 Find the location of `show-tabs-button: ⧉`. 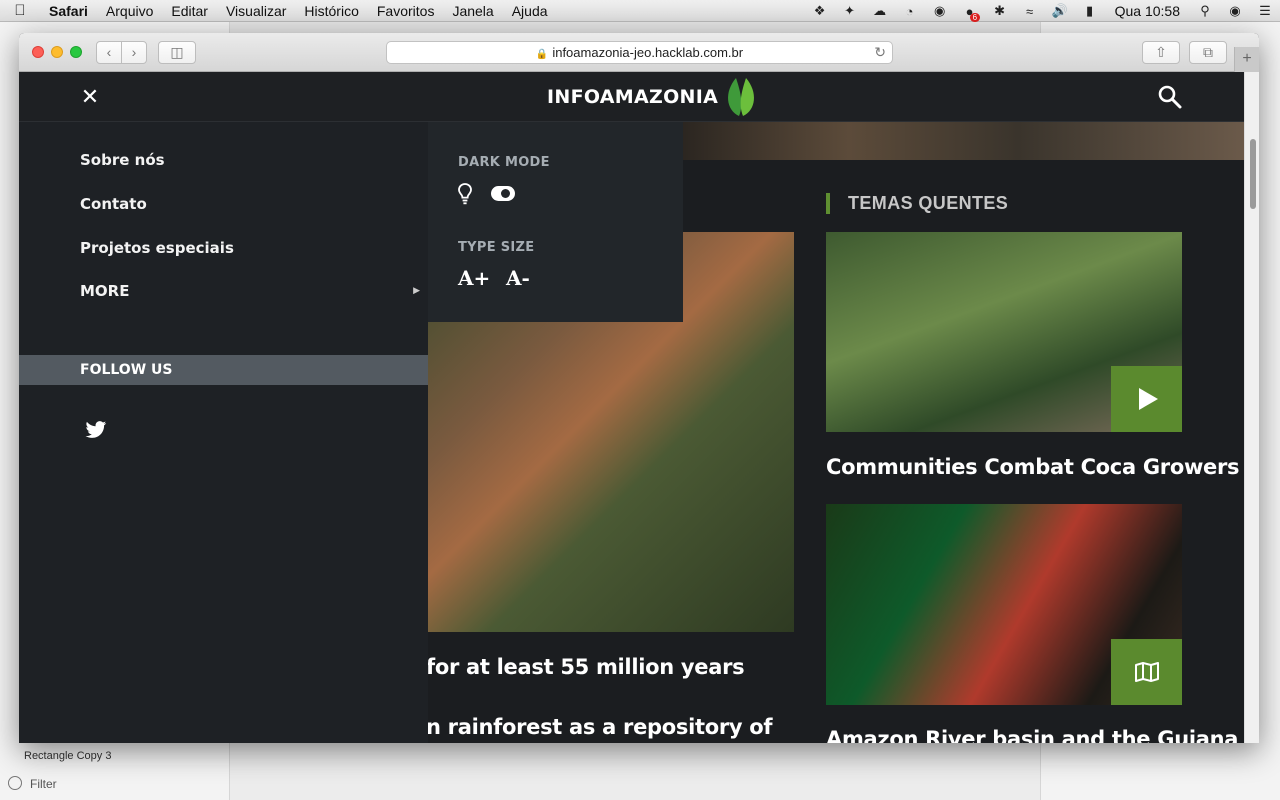

show-tabs-button: ⧉ is located at coordinates (1208, 52).